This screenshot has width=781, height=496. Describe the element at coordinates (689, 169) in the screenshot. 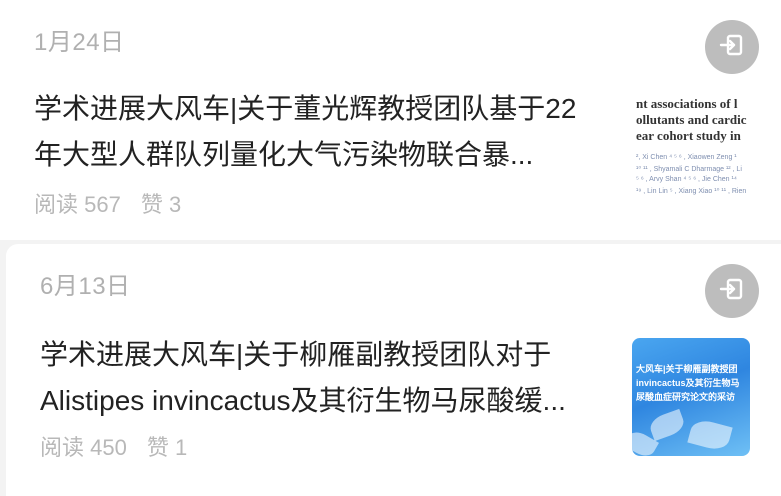

I see `thumbnail-author-line: ¹⁰ ¹¹ , Shyamali C Dharmage ¹² , Li` at that location.